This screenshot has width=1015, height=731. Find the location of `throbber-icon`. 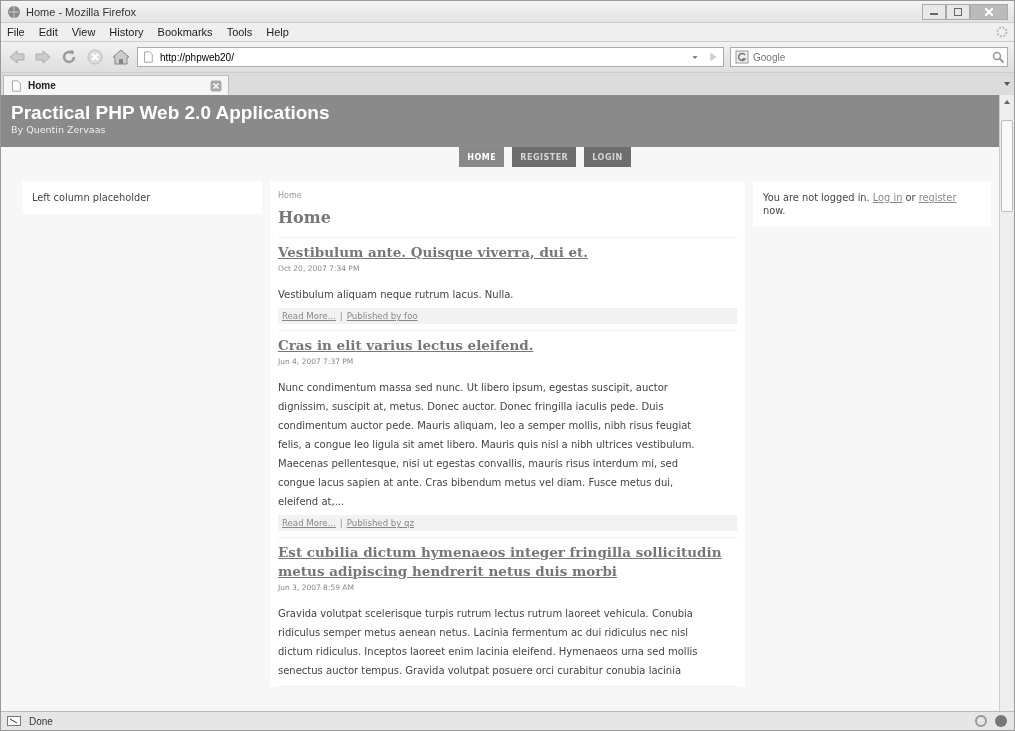

throbber-icon is located at coordinates (1002, 32).